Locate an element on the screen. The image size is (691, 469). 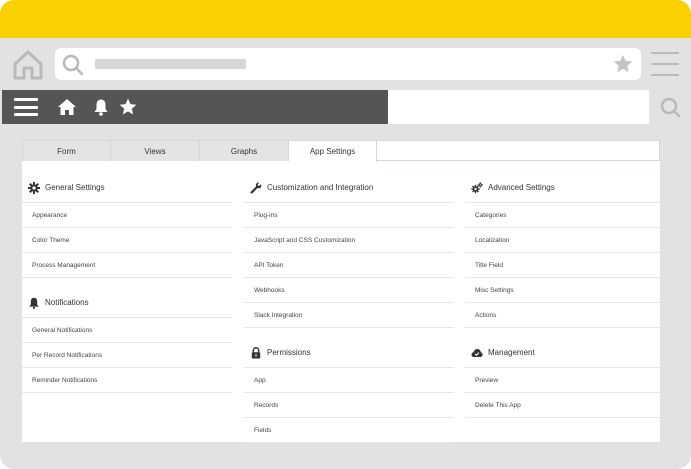
section-title: General Settings is located at coordinates (75, 187).